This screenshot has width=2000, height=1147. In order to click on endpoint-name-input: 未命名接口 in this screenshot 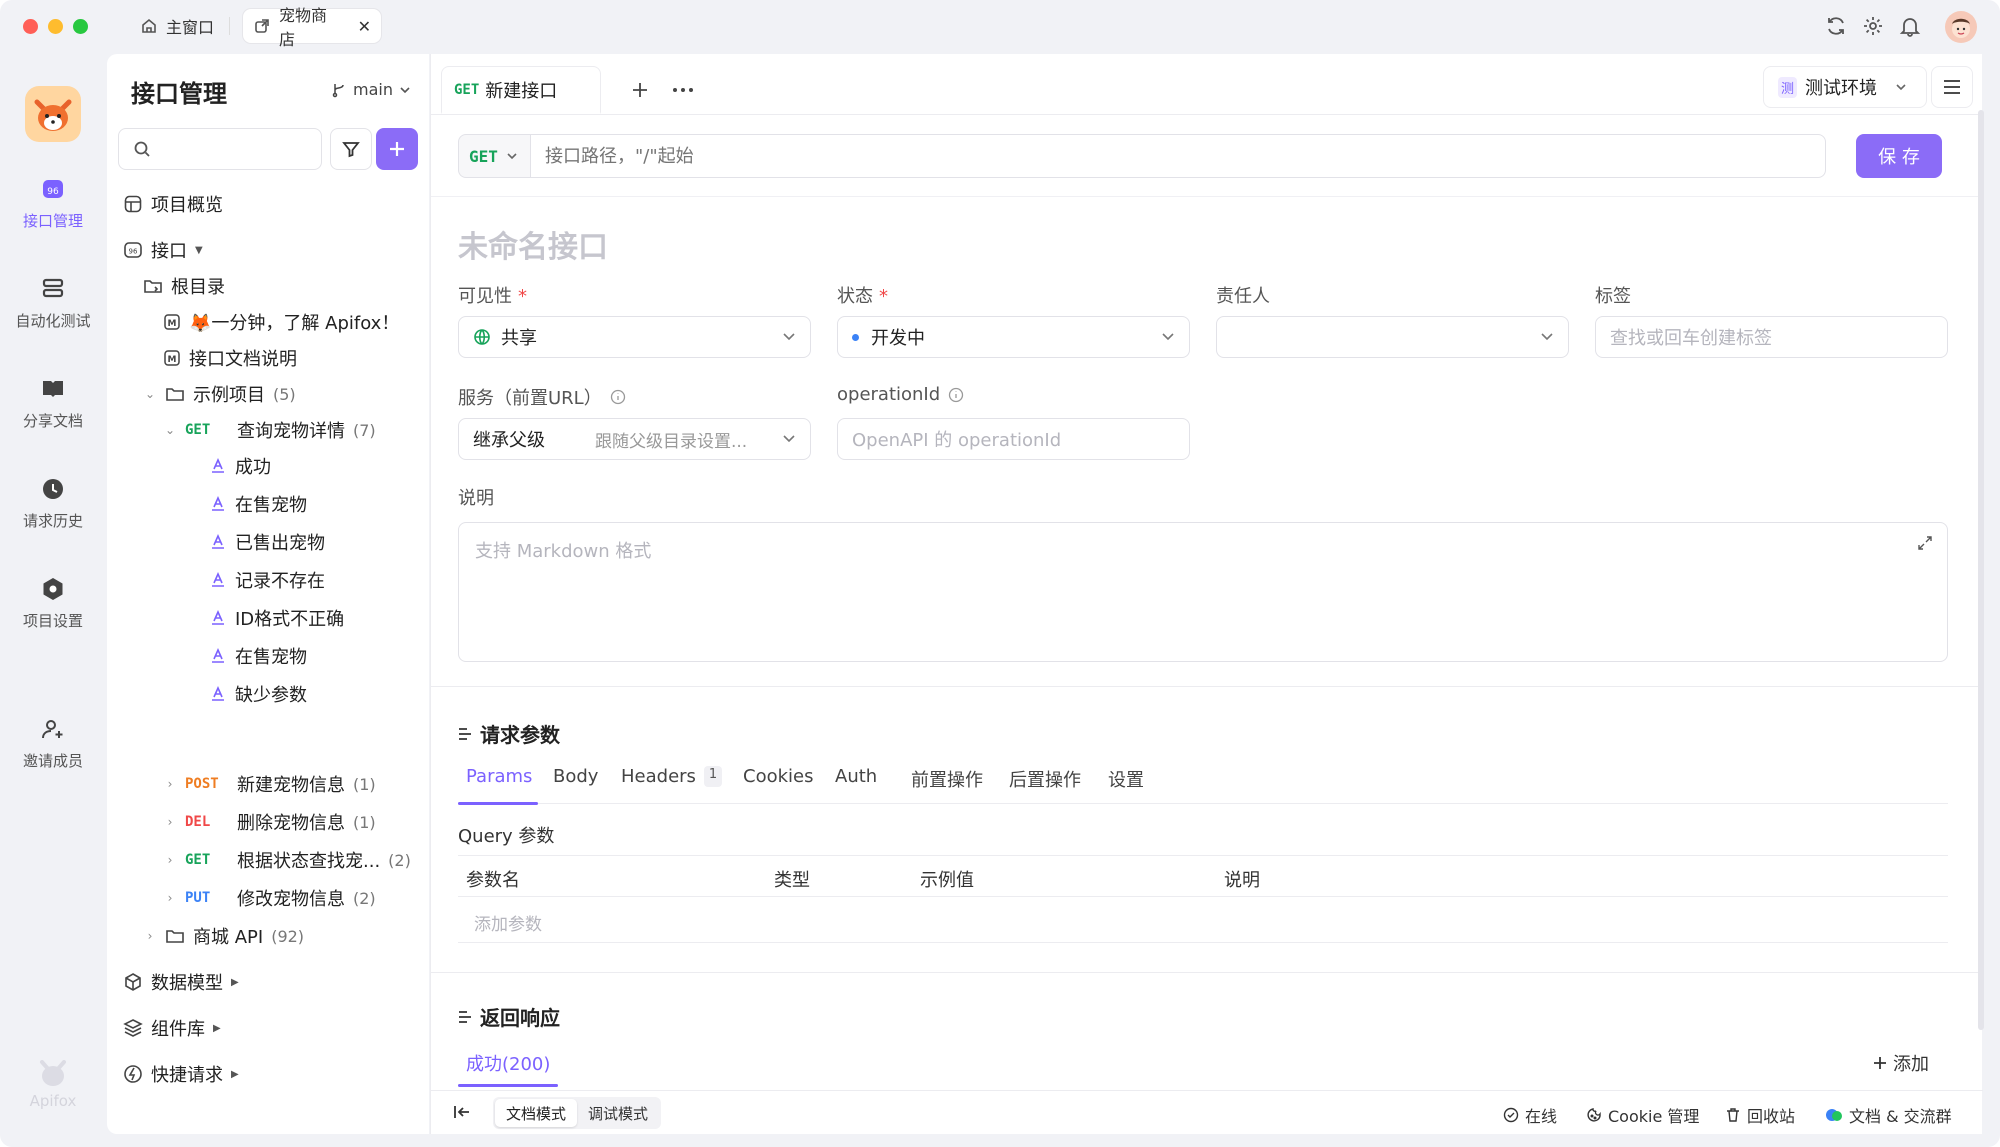, I will do `click(533, 244)`.